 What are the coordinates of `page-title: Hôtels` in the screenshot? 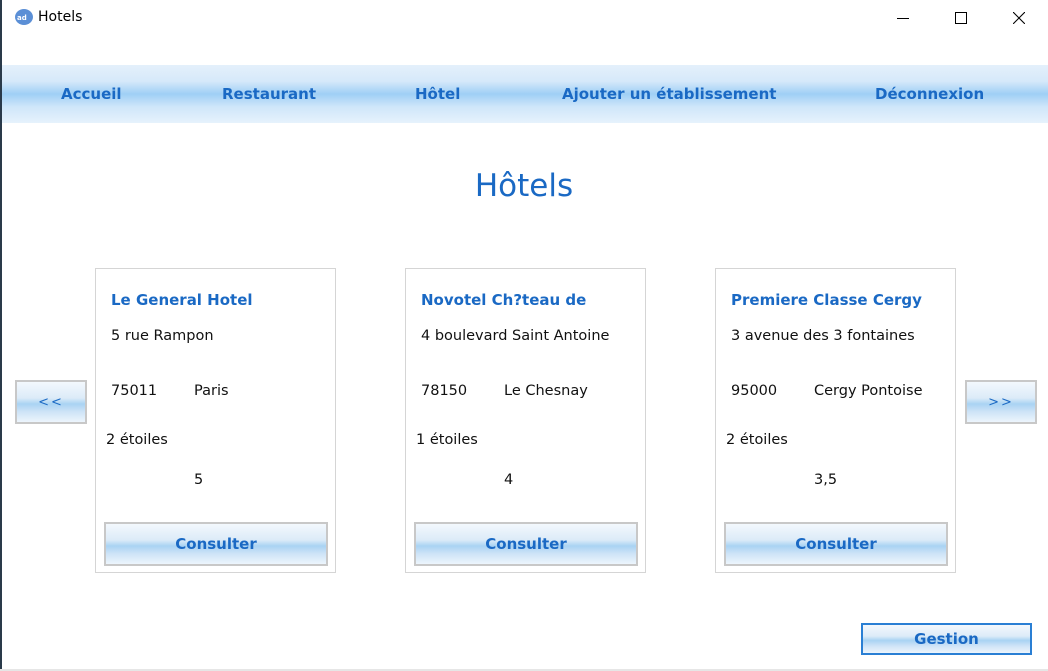 It's located at (524, 186).